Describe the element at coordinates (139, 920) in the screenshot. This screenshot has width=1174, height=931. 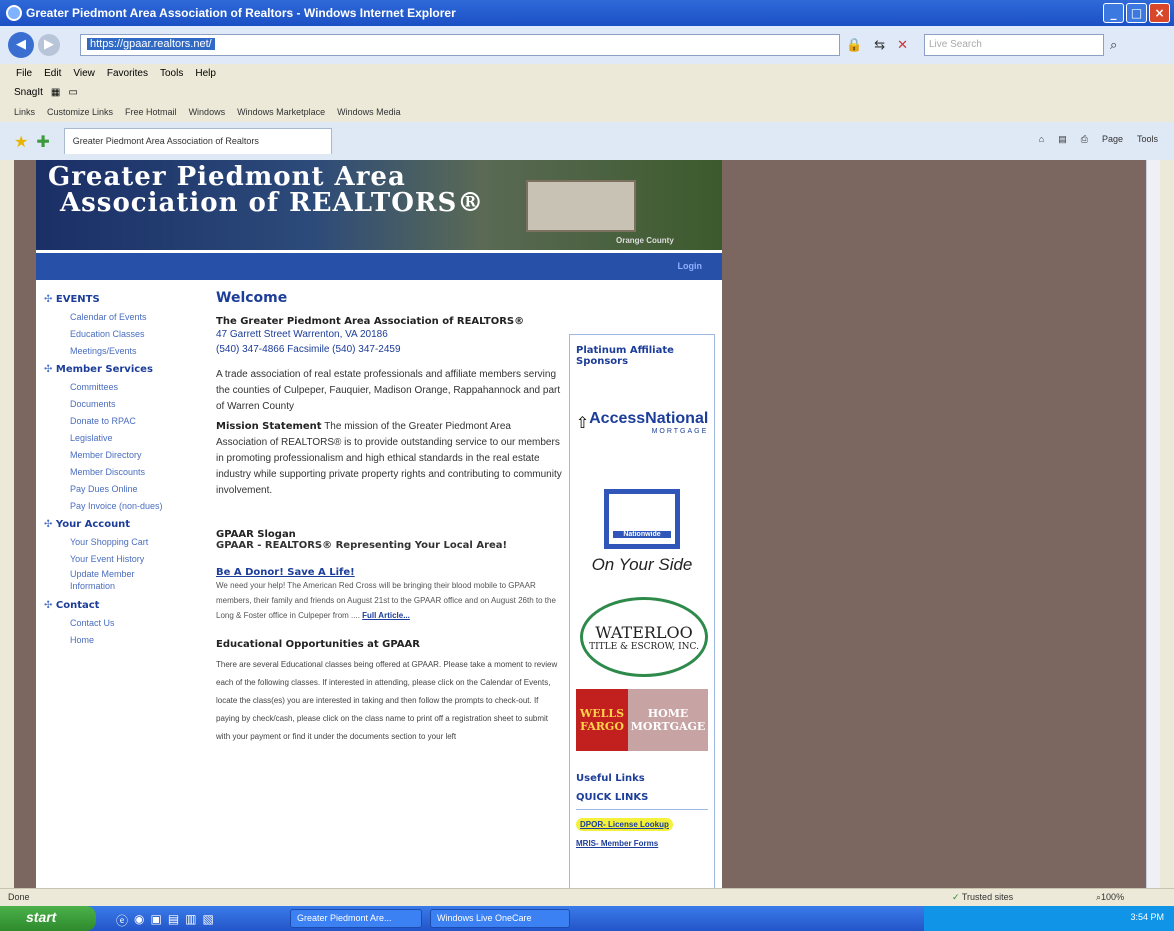
I see `firefox-icon: ◉` at that location.